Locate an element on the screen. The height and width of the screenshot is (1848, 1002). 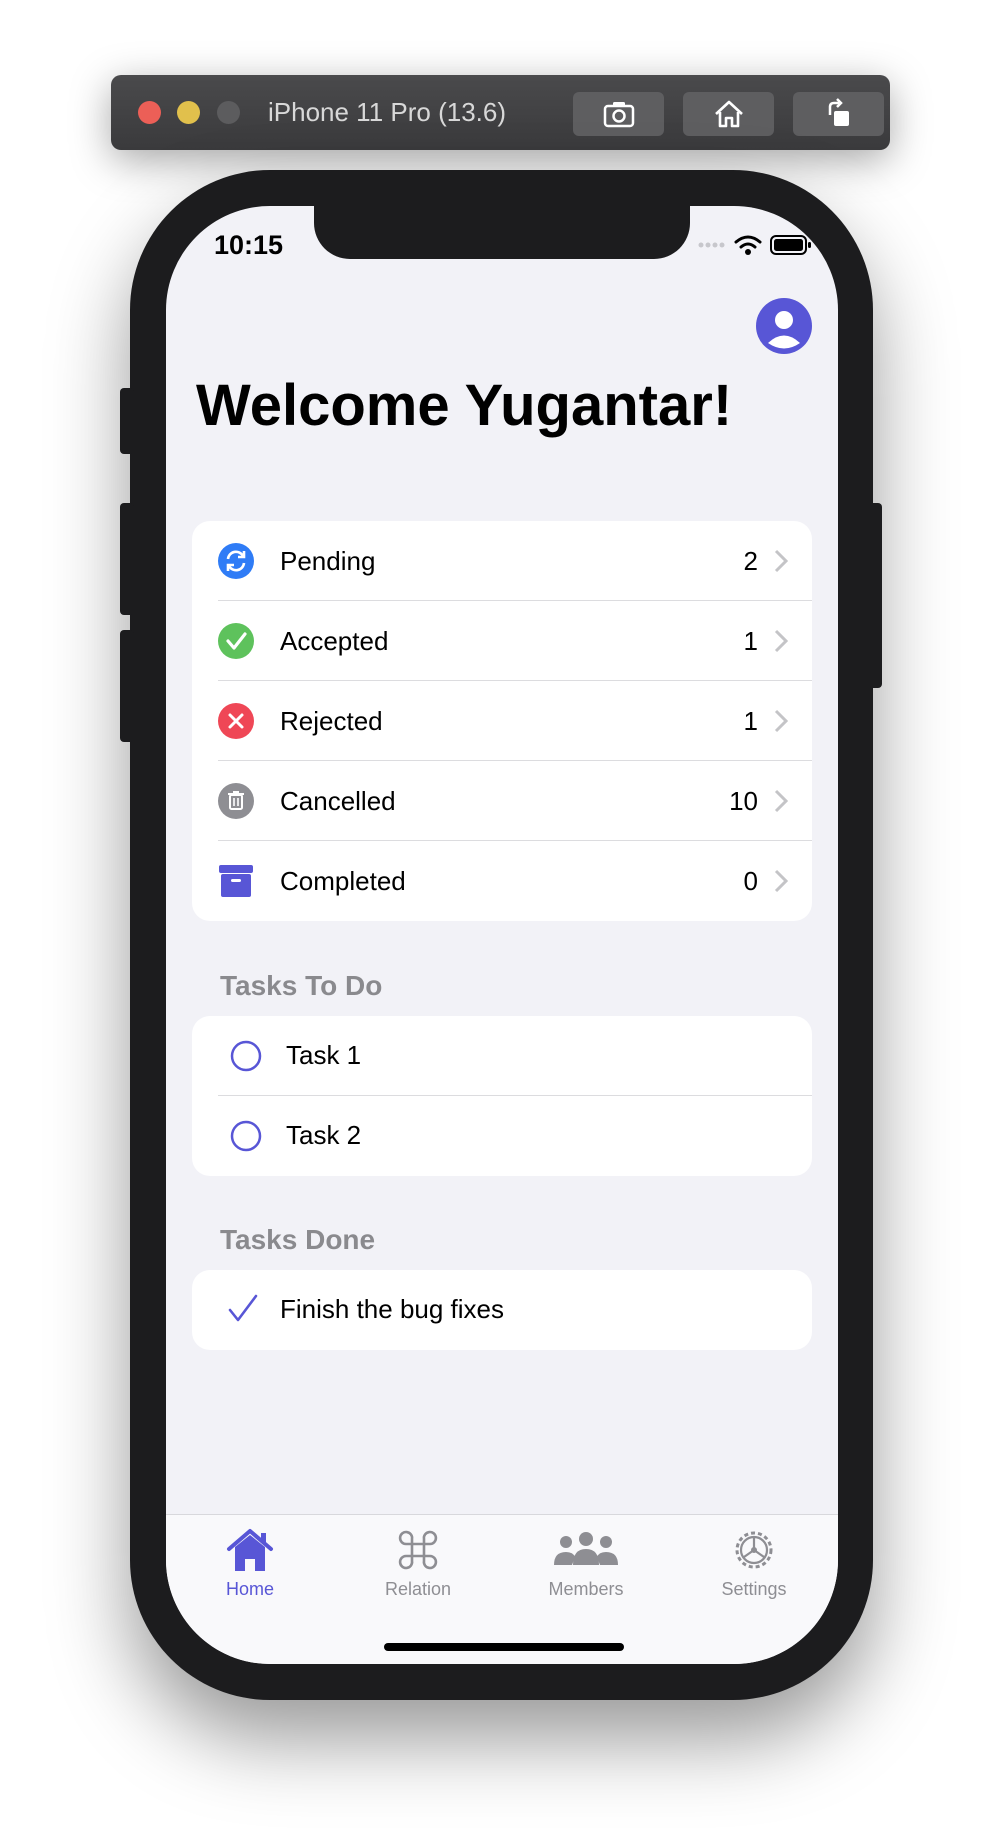
status-row-rejected: Rejected 1 is located at coordinates (502, 721).